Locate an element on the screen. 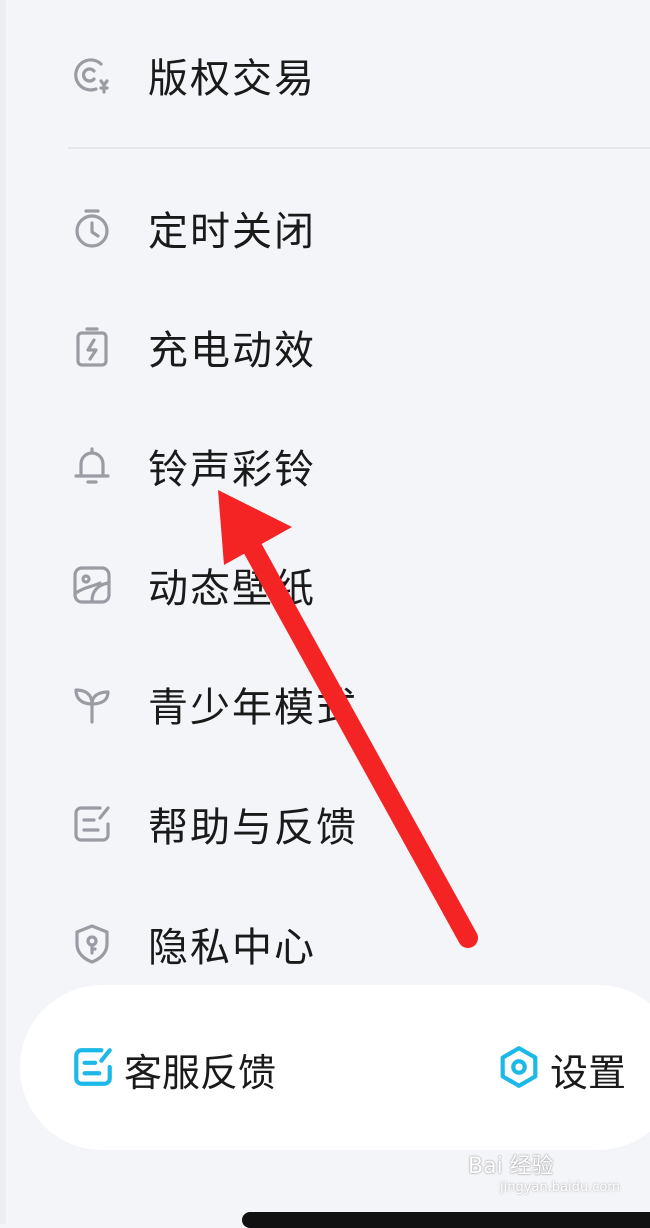 The height and width of the screenshot is (1228, 650). timer-icon is located at coordinates (92, 228).